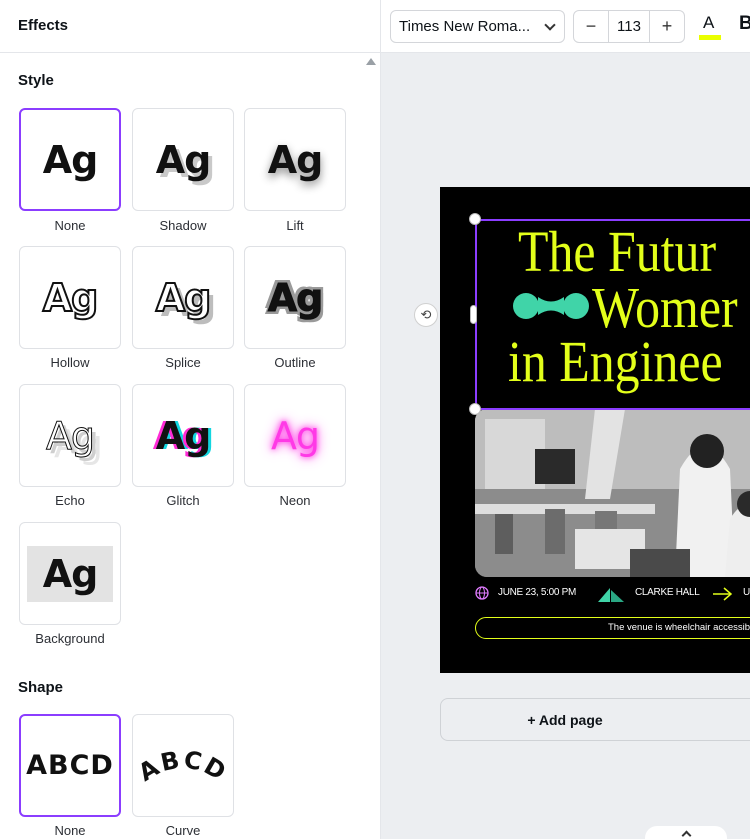  I want to click on chevron-down-icon, so click(550, 25).